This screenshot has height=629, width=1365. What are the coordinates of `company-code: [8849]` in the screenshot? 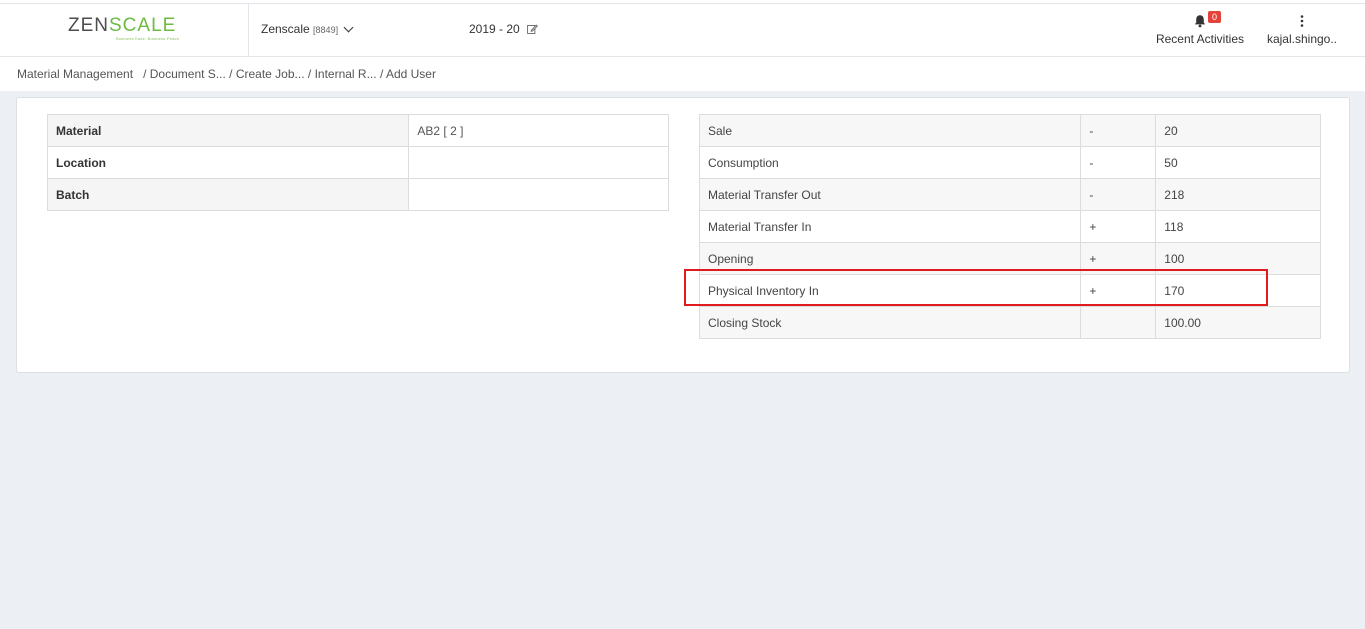 It's located at (326, 30).